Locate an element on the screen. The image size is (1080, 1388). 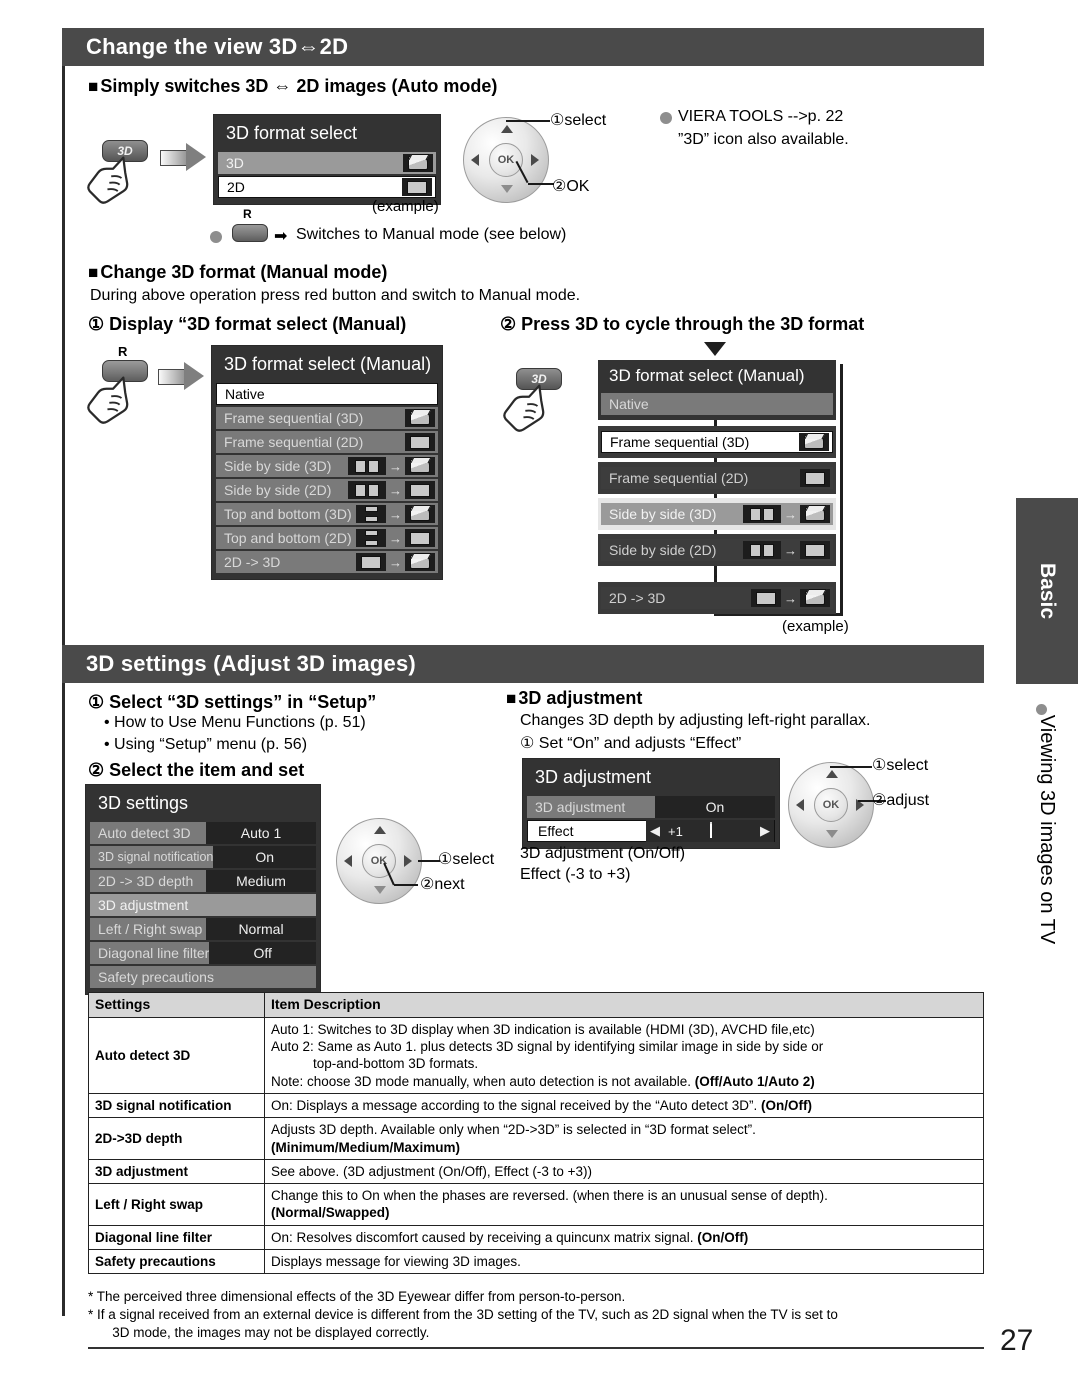
osd-row-frame-seq-2d: Frame sequential (2D) is located at coordinates (327, 442).